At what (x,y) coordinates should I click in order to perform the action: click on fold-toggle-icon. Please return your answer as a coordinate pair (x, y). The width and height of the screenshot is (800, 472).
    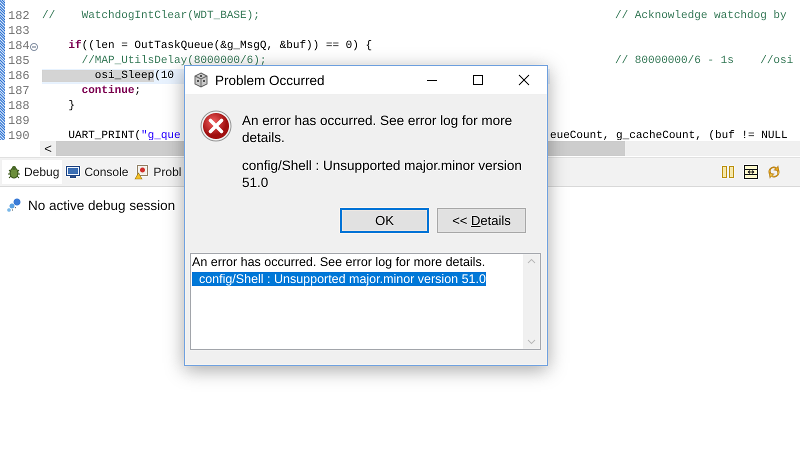
    Looking at the image, I should click on (34, 47).